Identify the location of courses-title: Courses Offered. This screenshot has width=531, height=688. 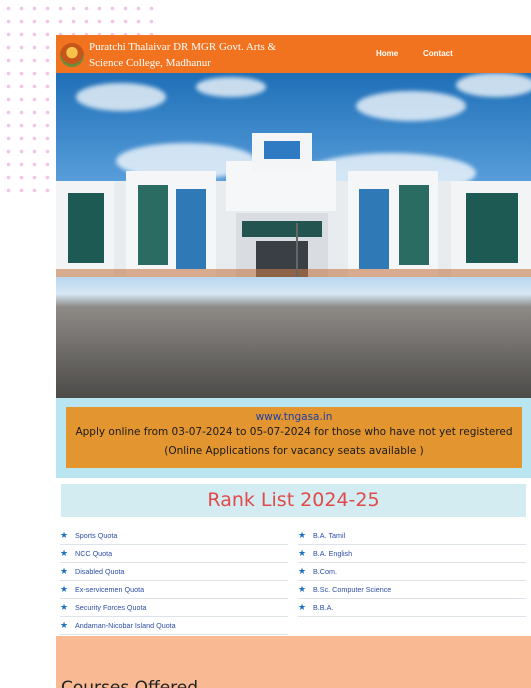
(130, 683).